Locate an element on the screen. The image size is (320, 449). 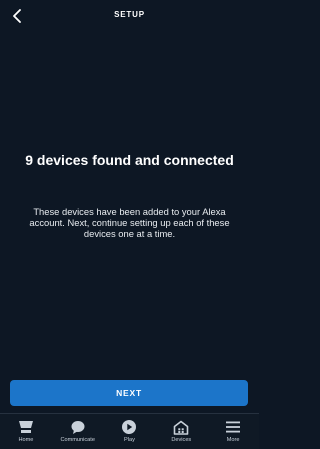
nav-item-communicate: Communicate is located at coordinates (78, 431).